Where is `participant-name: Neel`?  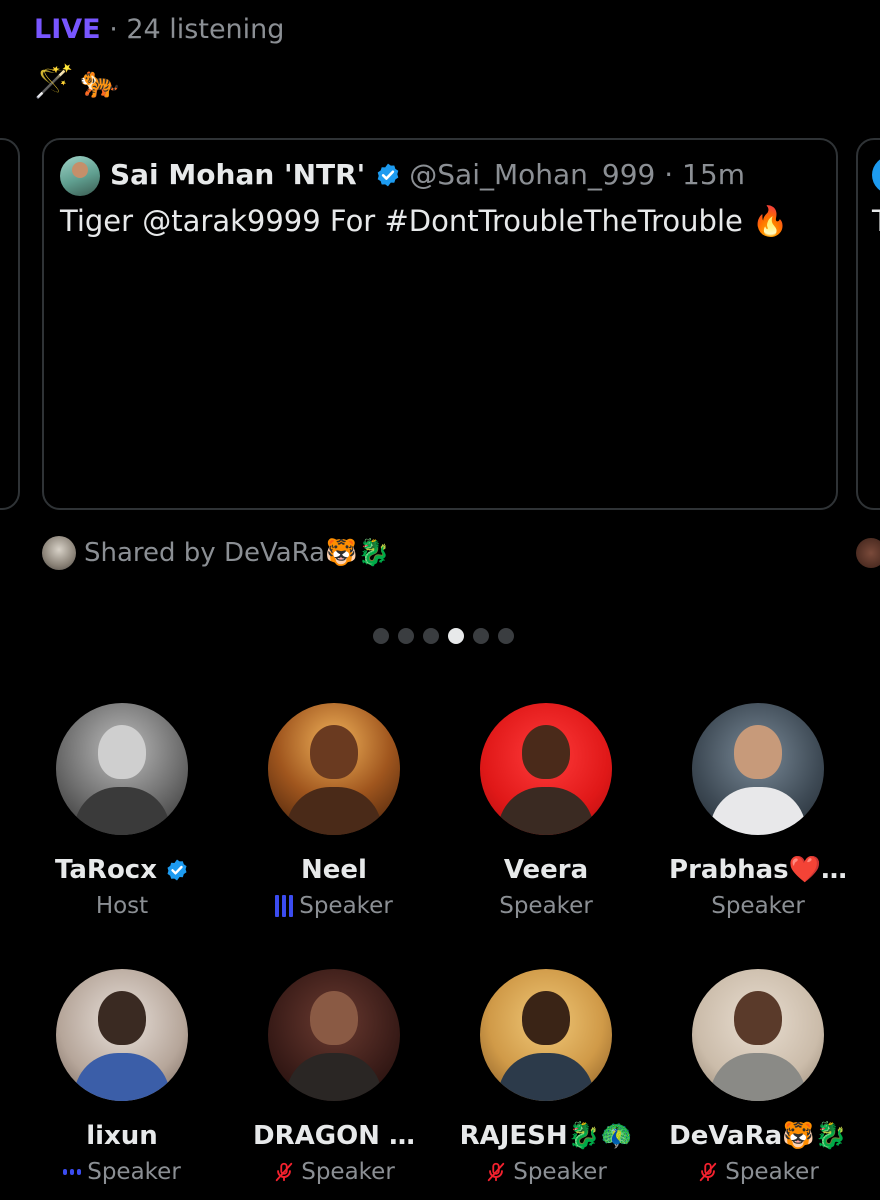 participant-name: Neel is located at coordinates (334, 870).